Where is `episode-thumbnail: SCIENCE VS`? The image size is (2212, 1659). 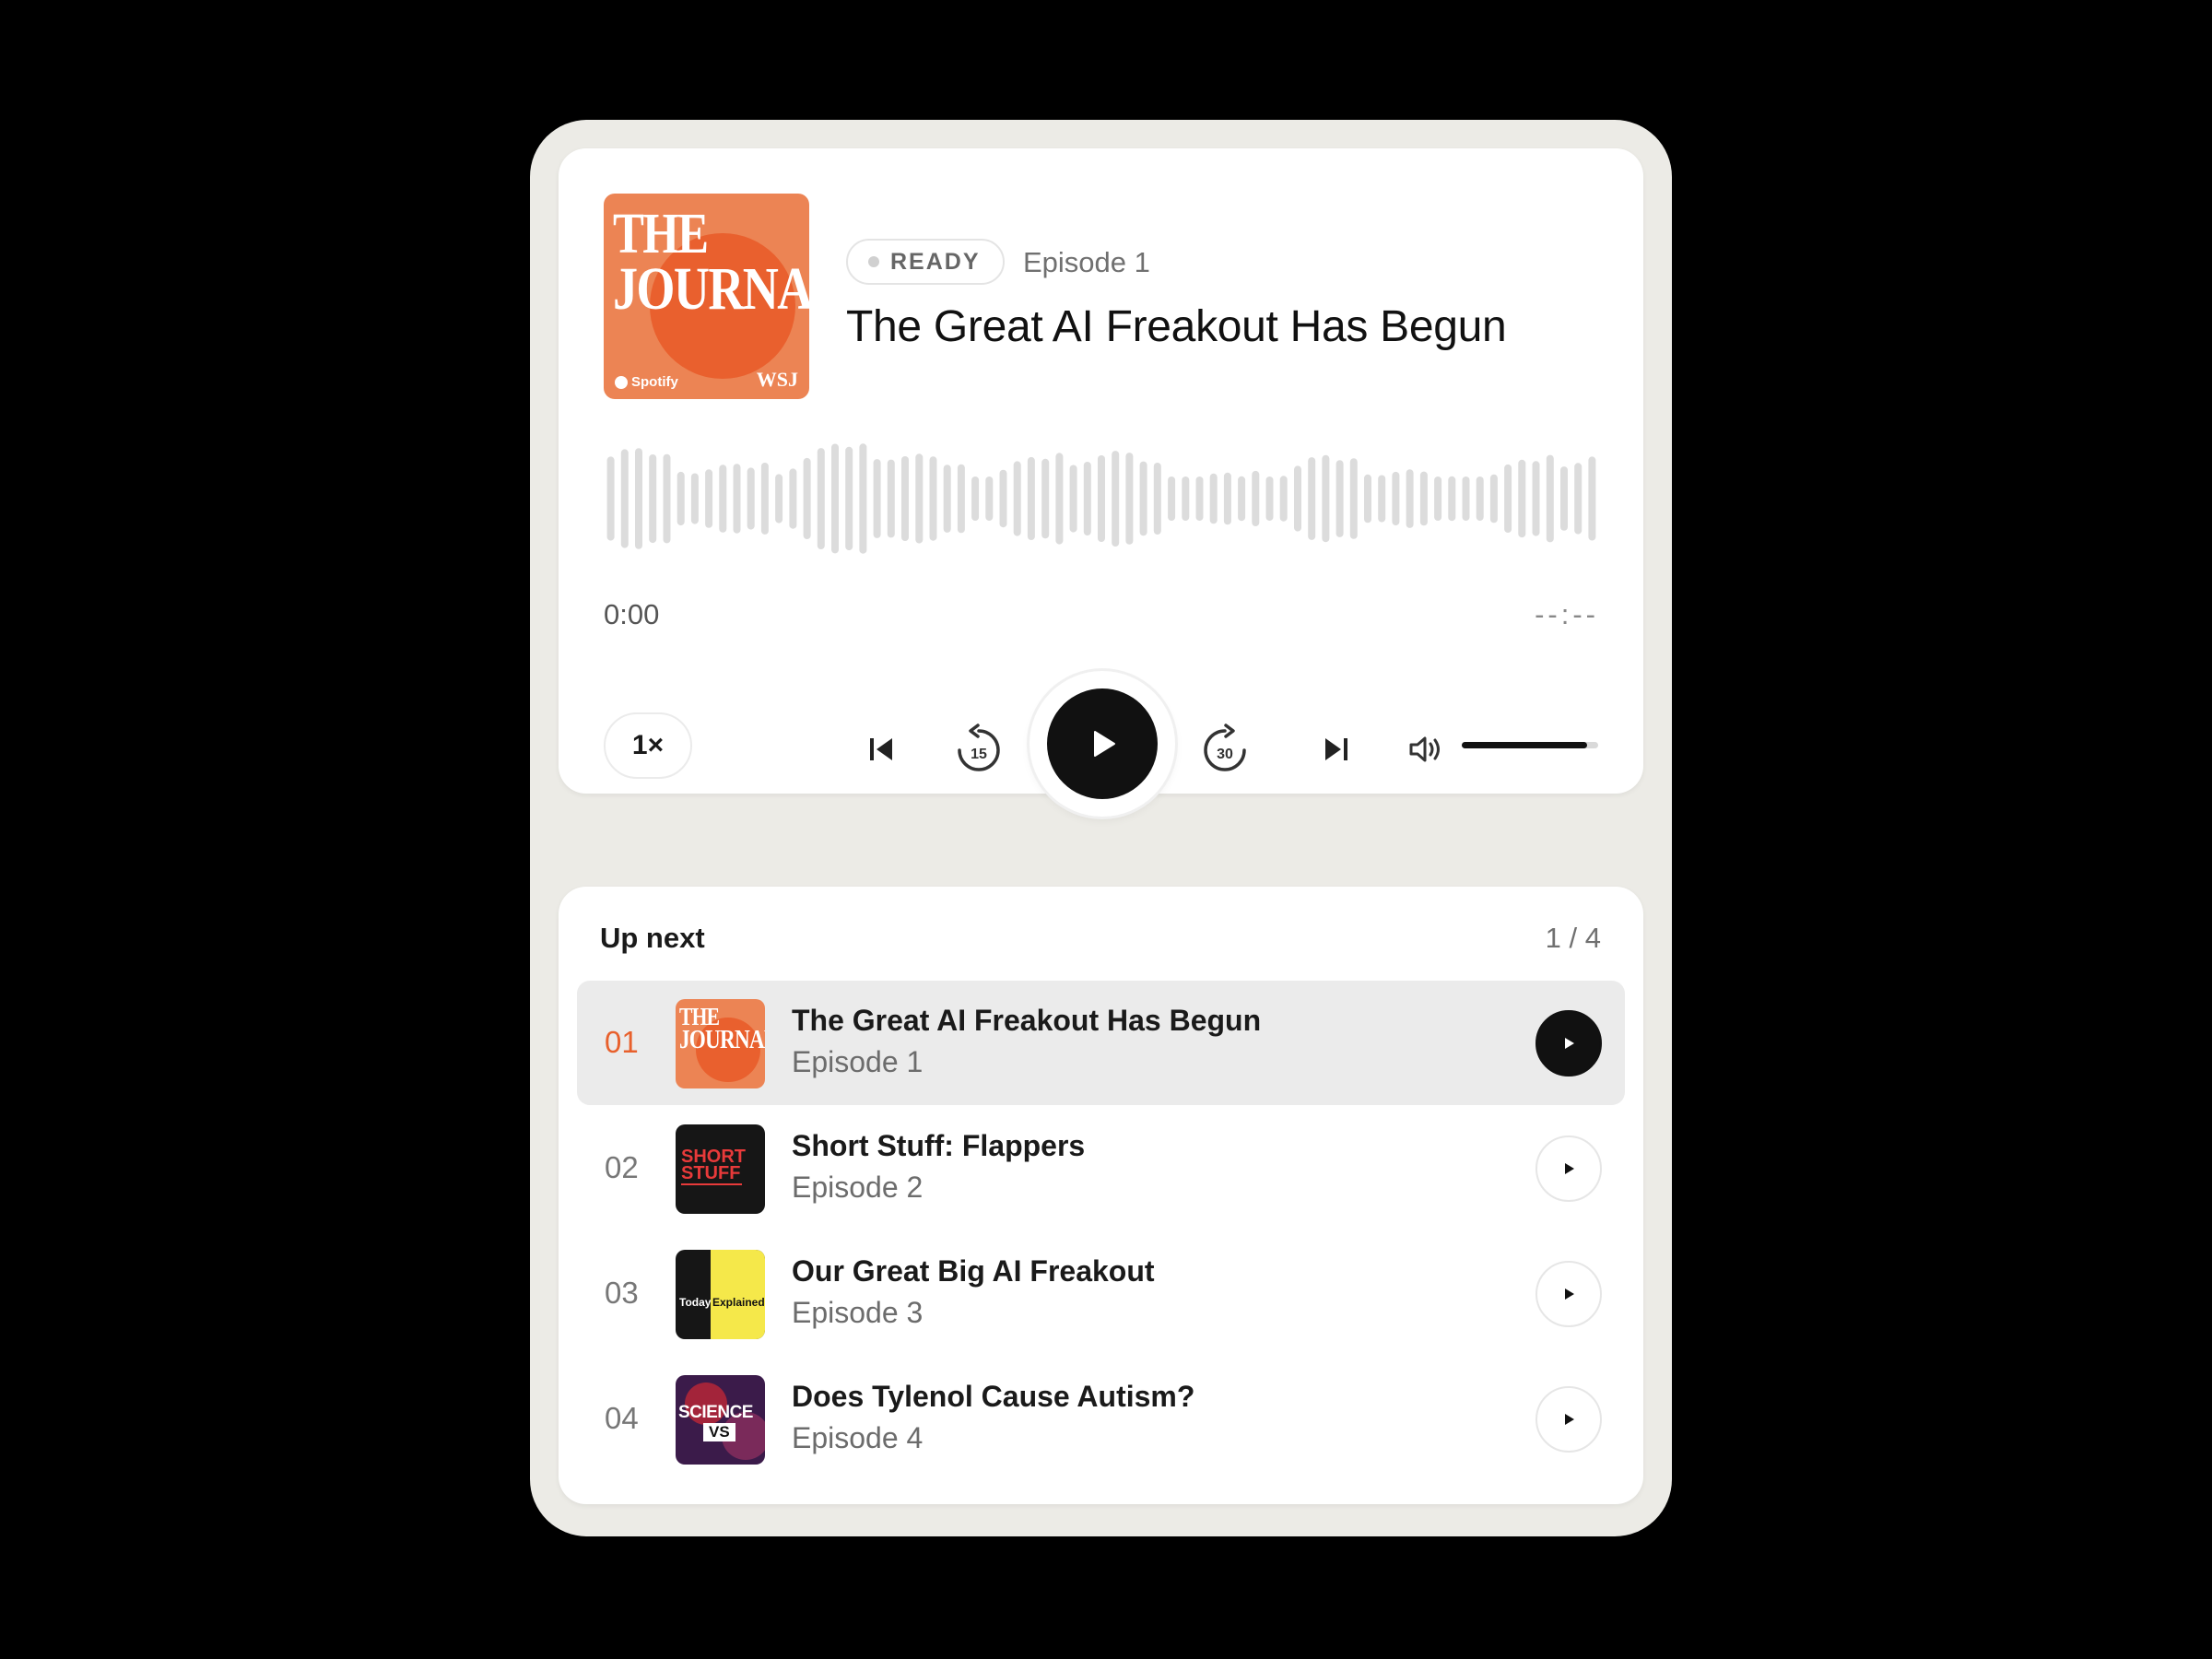 episode-thumbnail: SCIENCE VS is located at coordinates (720, 1420).